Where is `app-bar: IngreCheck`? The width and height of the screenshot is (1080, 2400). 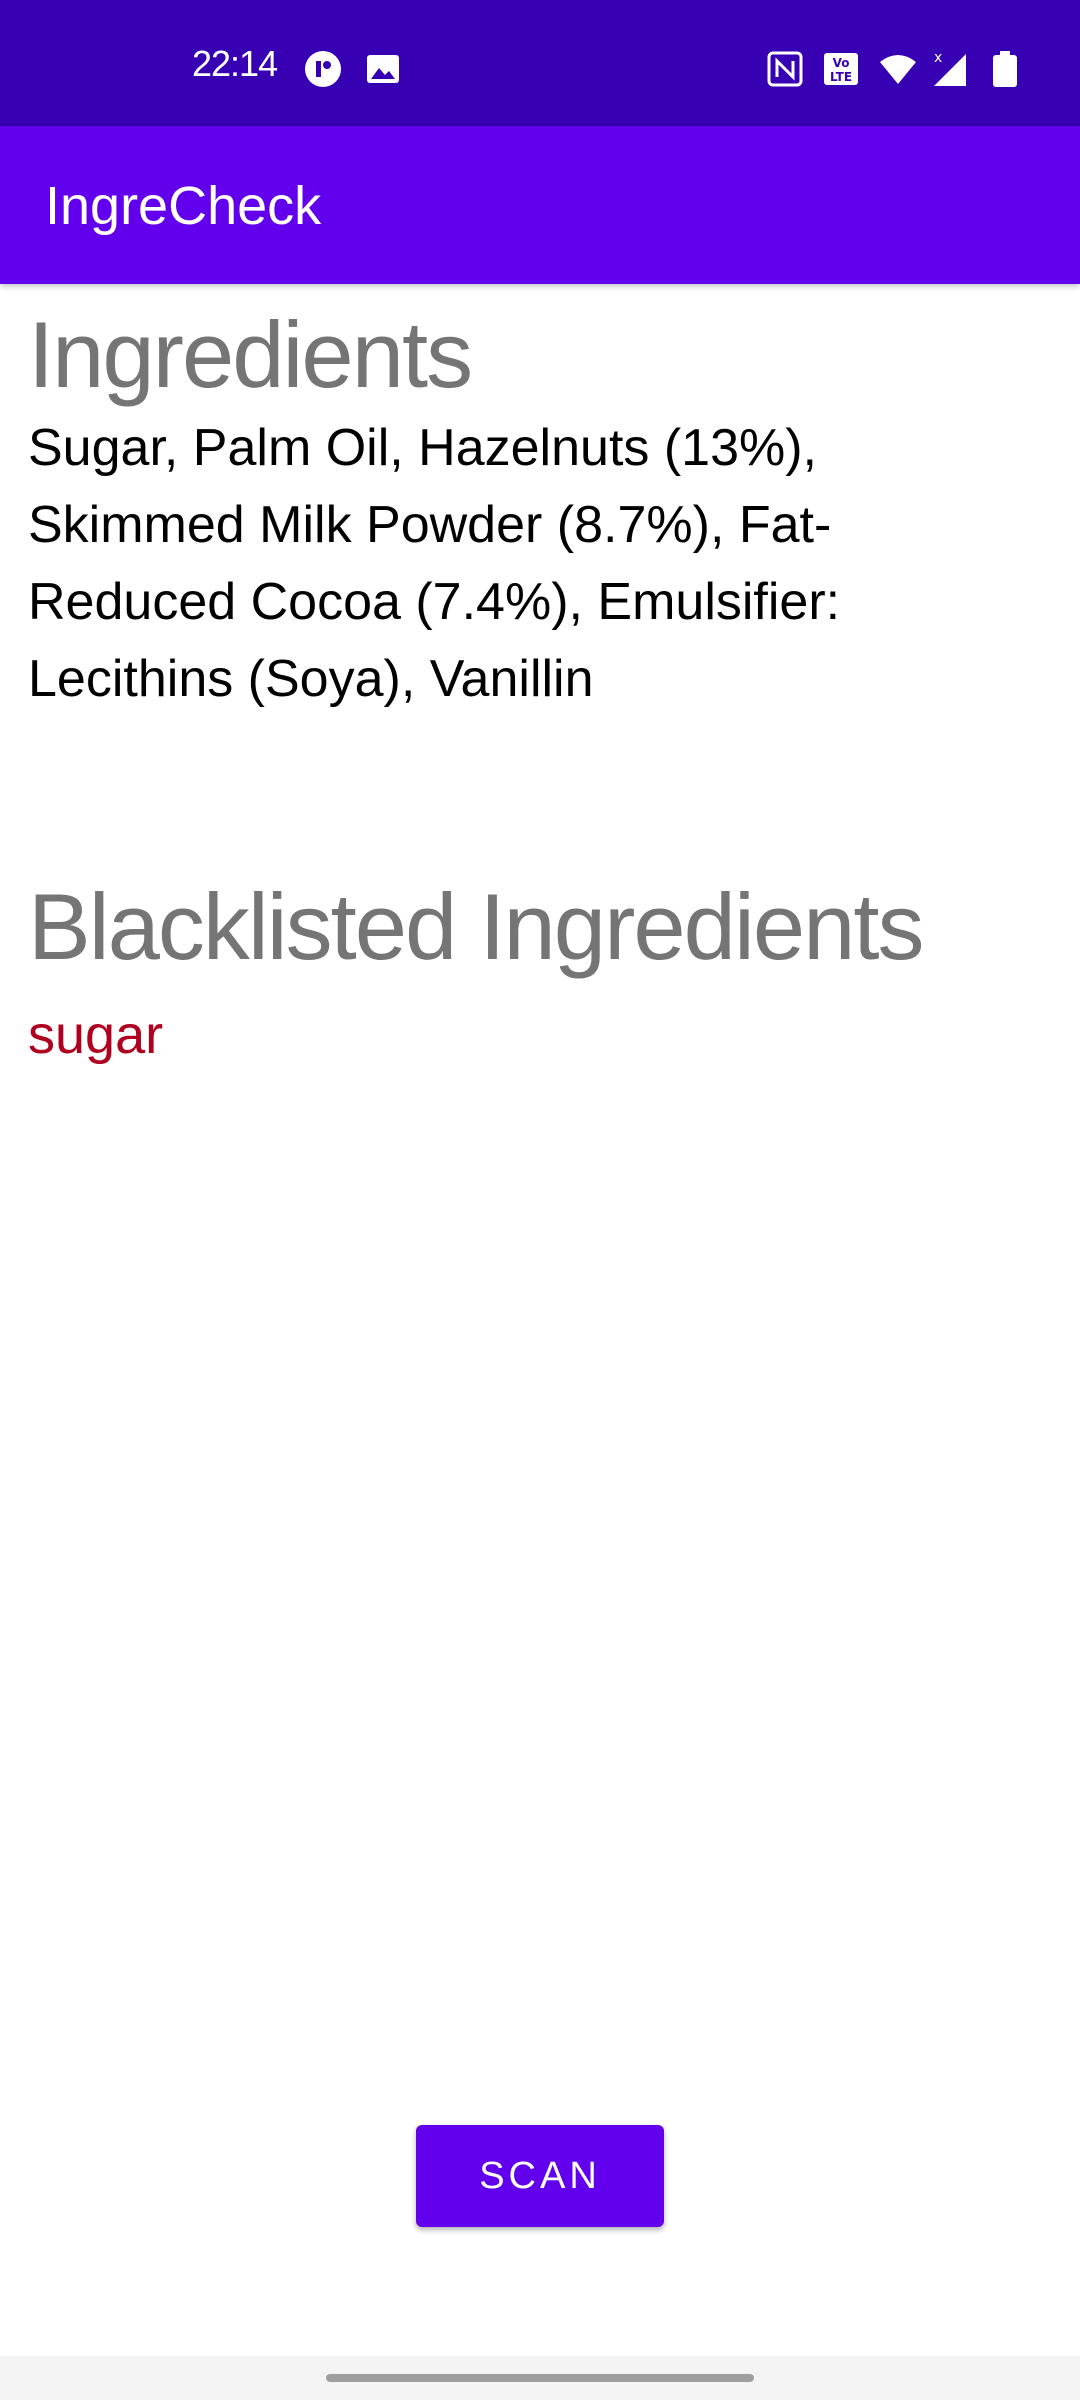 app-bar: IngreCheck is located at coordinates (540, 205).